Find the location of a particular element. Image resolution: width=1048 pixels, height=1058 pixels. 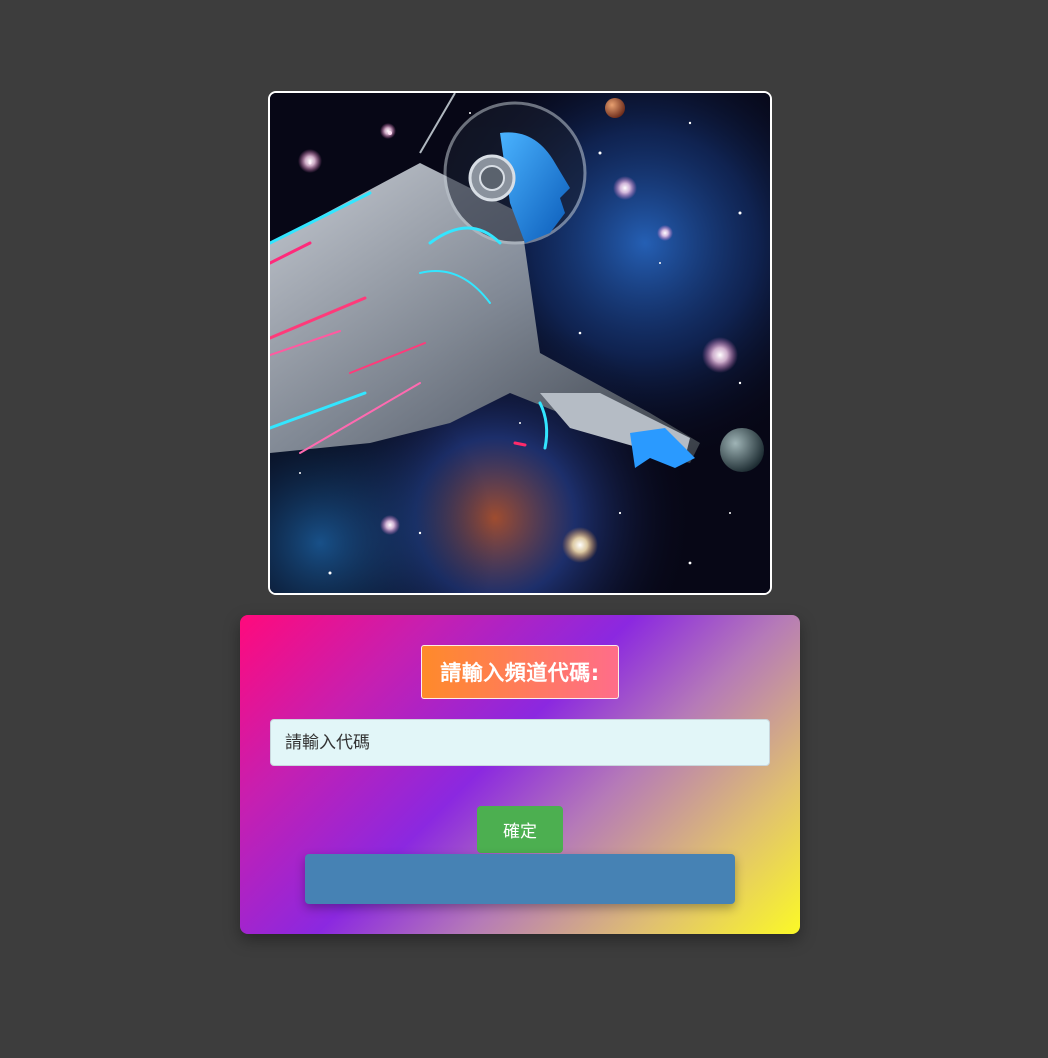

confirm-button: 確定 is located at coordinates (520, 829).